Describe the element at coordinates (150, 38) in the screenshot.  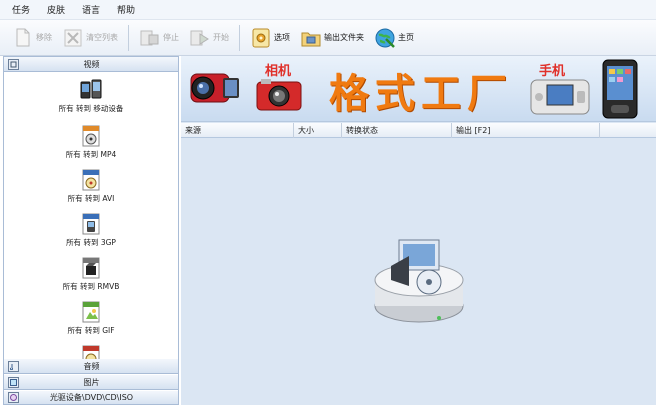
I see `stop-icon` at that location.